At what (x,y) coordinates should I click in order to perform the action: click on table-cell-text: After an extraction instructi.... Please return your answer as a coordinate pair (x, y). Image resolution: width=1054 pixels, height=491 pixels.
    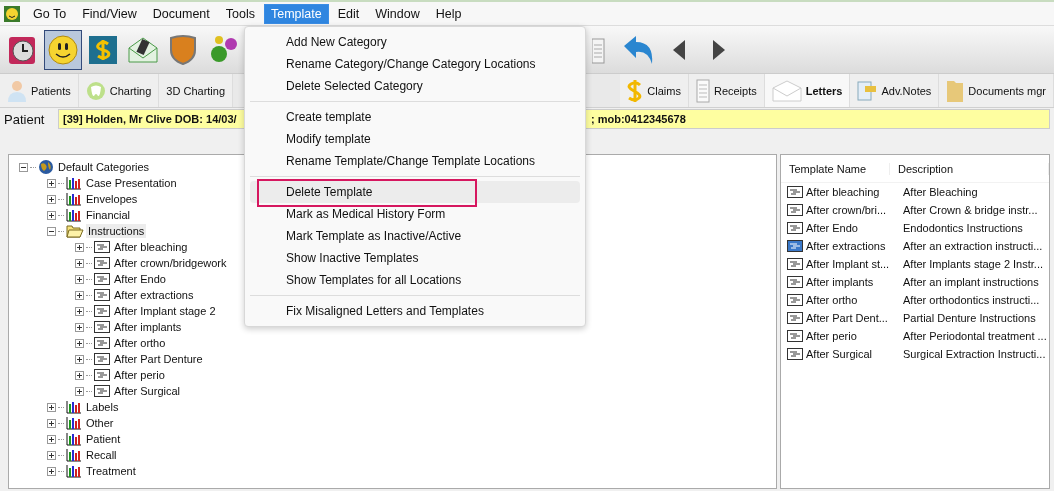
    Looking at the image, I should click on (973, 246).